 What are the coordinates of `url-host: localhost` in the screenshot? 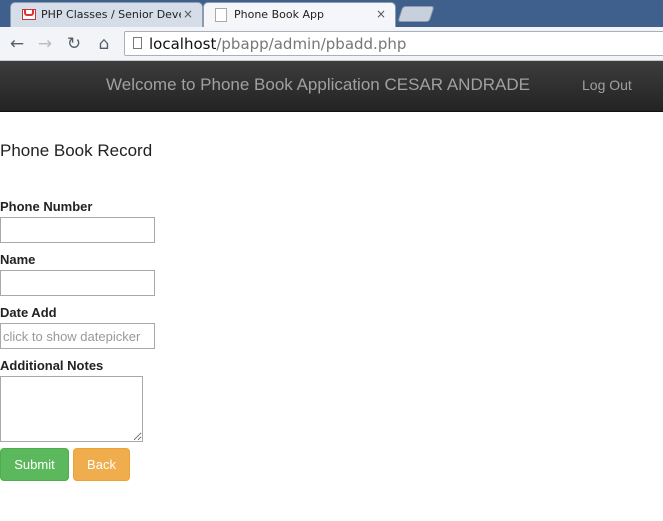 It's located at (183, 44).